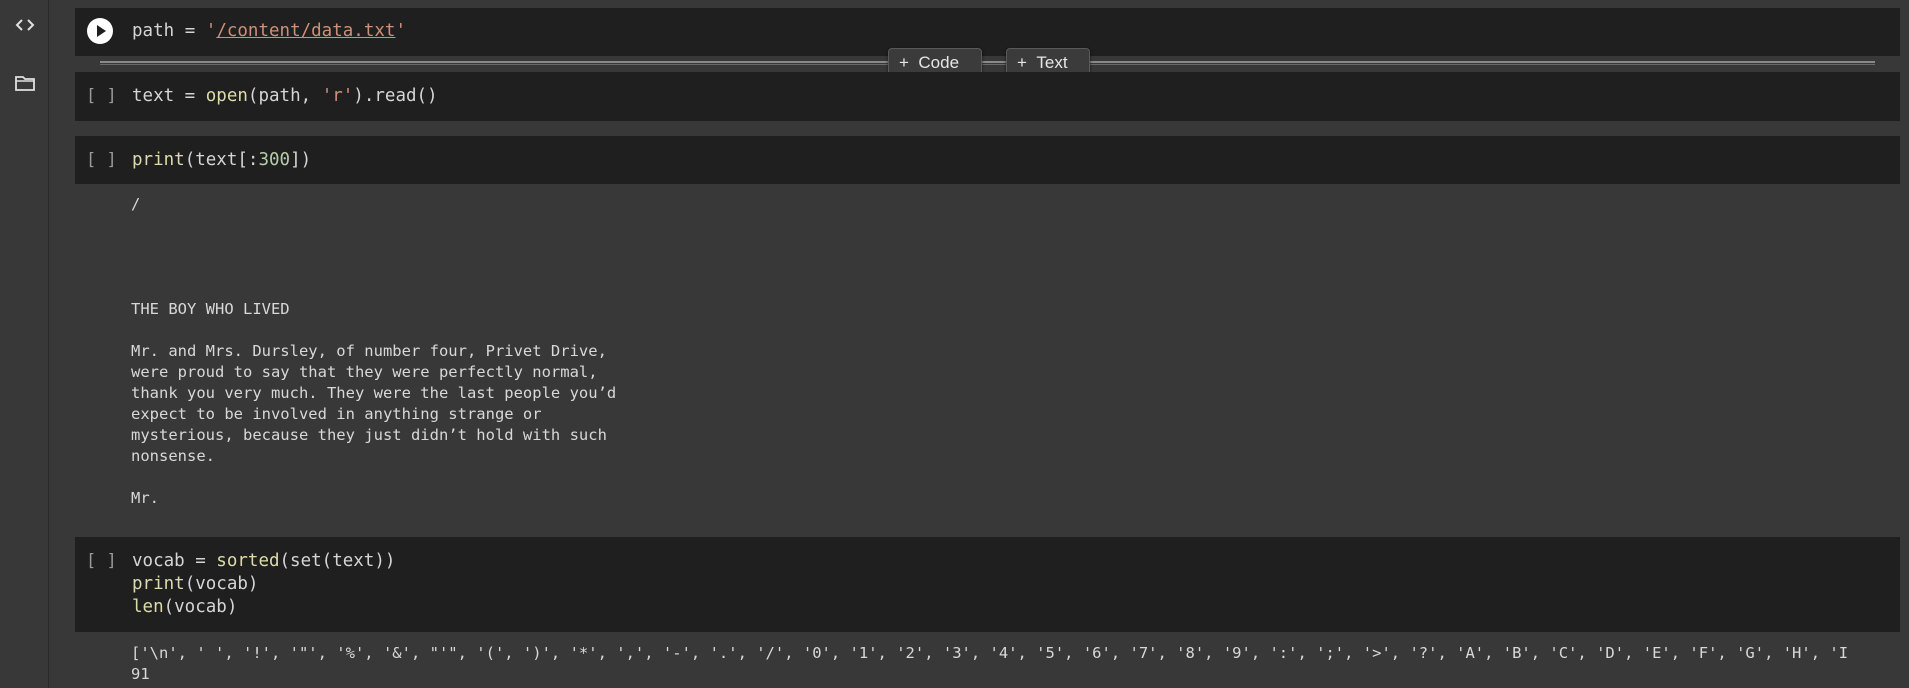 The width and height of the screenshot is (1909, 688). Describe the element at coordinates (148, 607) in the screenshot. I see `code-token: len` at that location.